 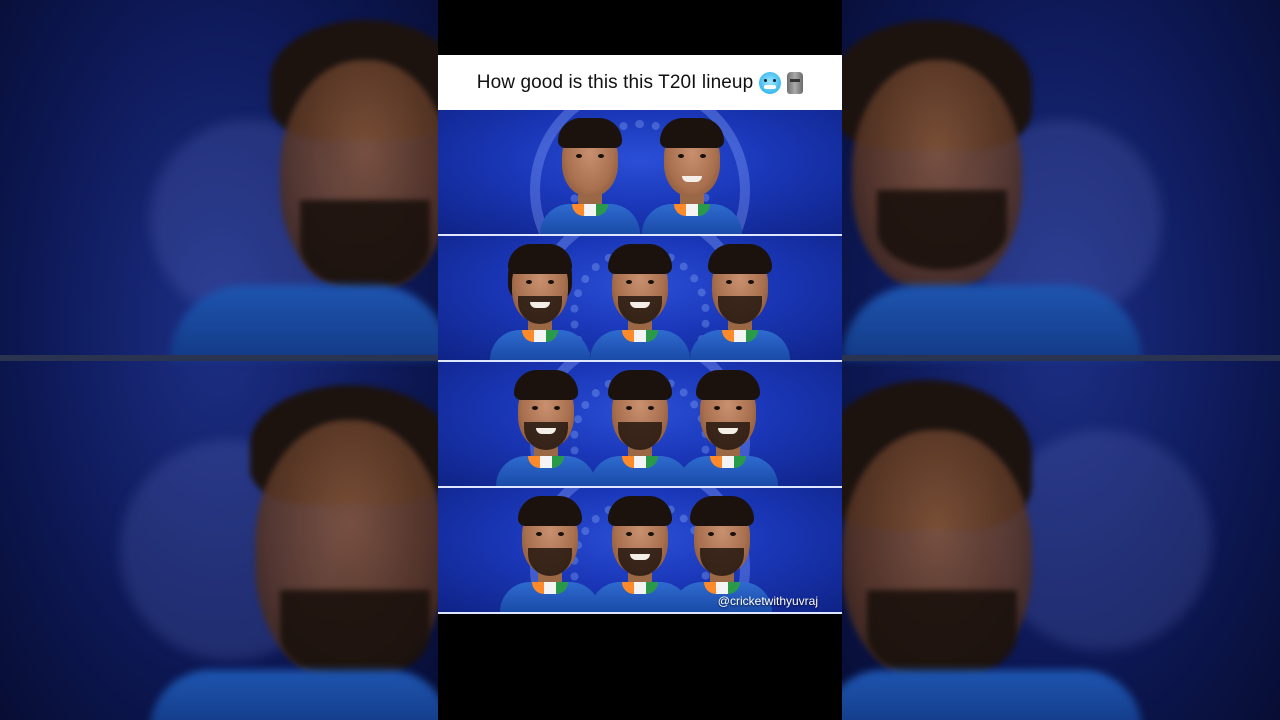 What do you see at coordinates (615, 82) in the screenshot?
I see `post-title: How good is this this T20I lineup` at bounding box center [615, 82].